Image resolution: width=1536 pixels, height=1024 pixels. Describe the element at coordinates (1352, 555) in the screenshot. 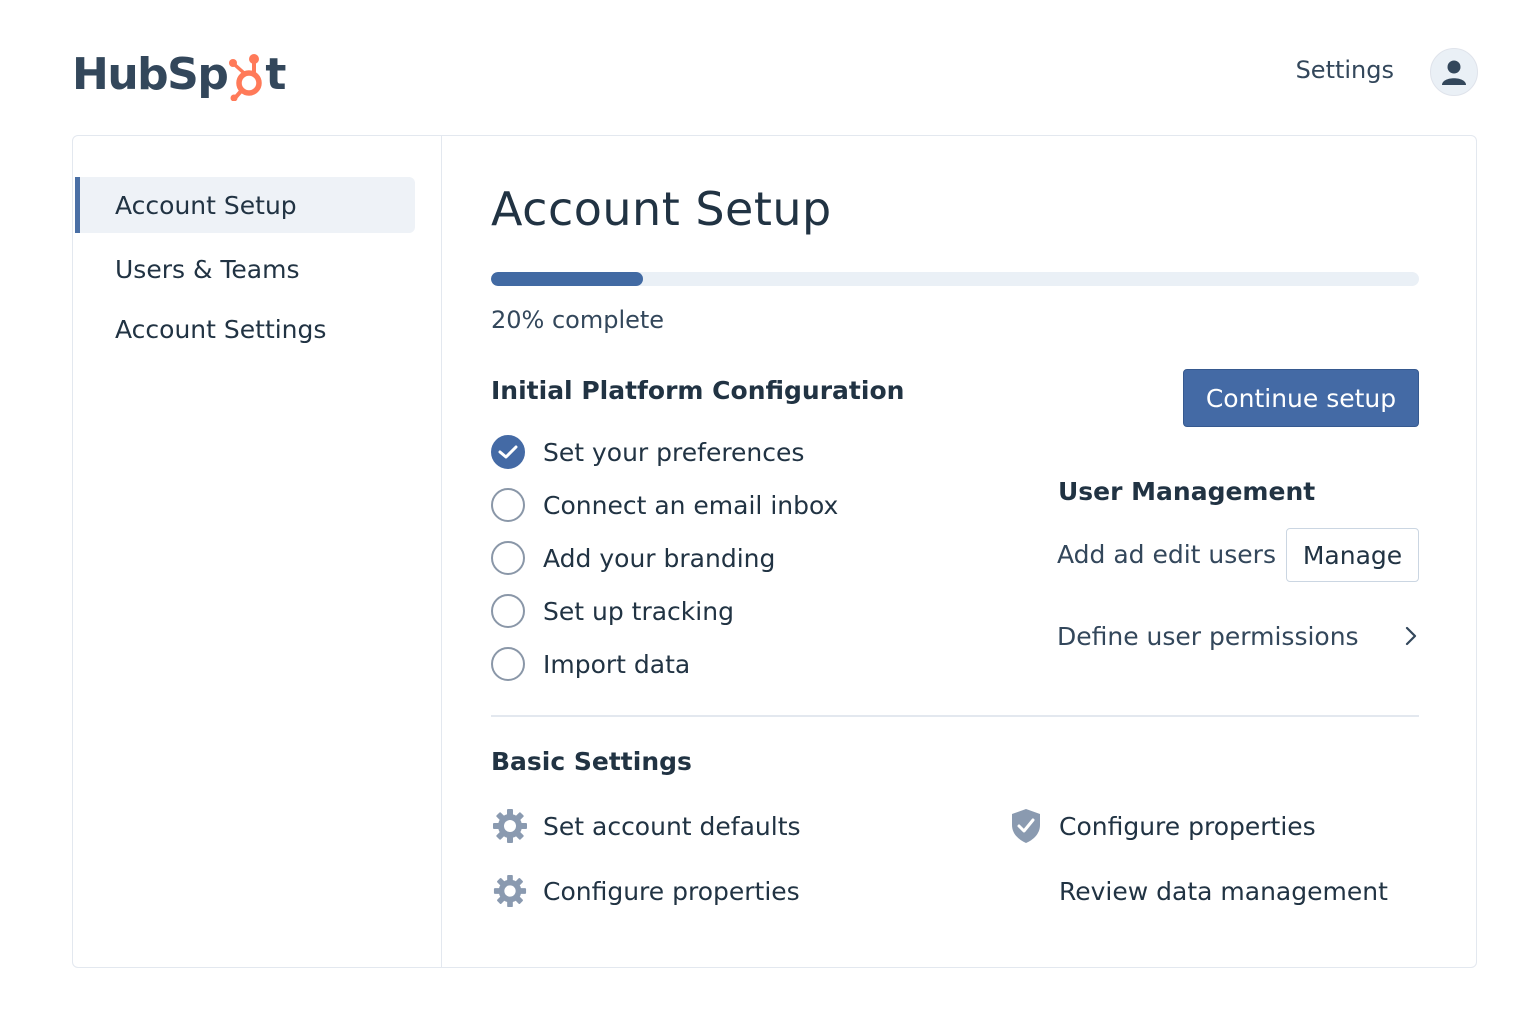

I see `manage-button: Manage` at that location.